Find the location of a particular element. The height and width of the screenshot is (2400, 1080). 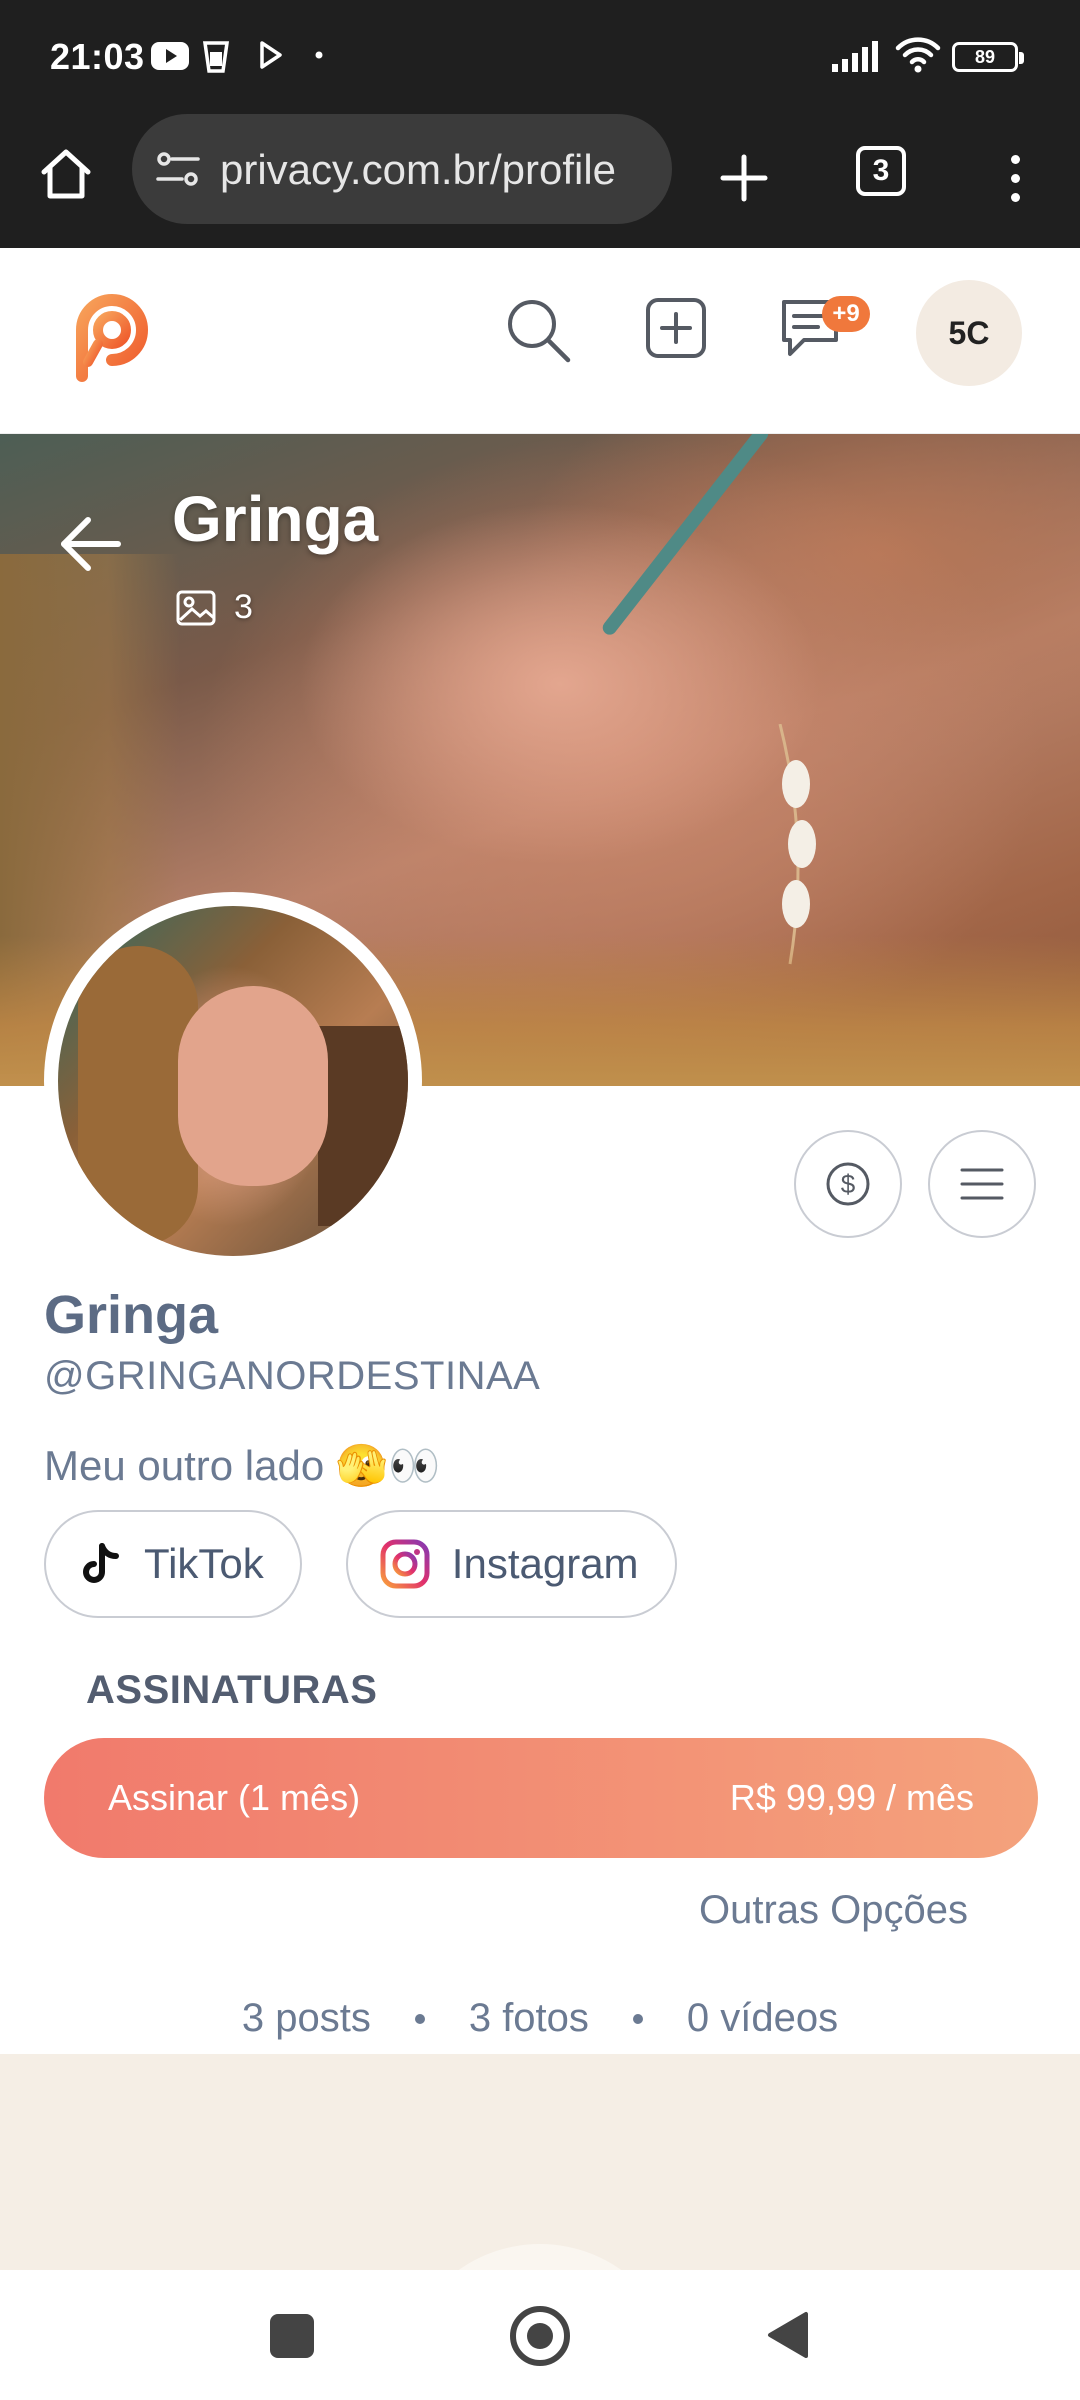

profile-photo is located at coordinates (233, 1081).